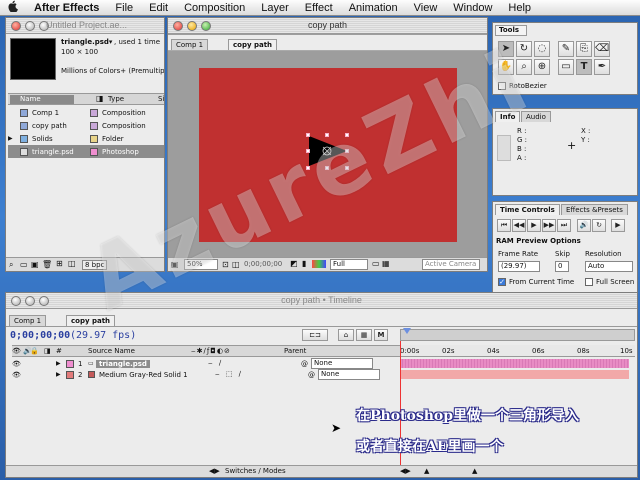 This screenshot has height=480, width=640. What do you see at coordinates (349, 264) in the screenshot?
I see `resolution-select: Full` at bounding box center [349, 264].